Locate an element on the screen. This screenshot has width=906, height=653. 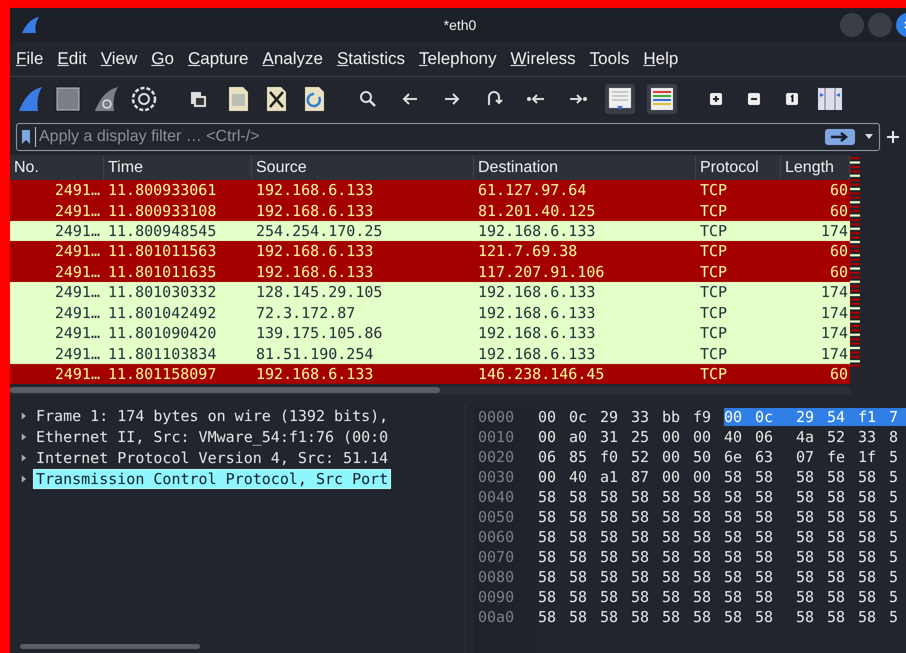
hex-byte: 33 is located at coordinates (646, 417).